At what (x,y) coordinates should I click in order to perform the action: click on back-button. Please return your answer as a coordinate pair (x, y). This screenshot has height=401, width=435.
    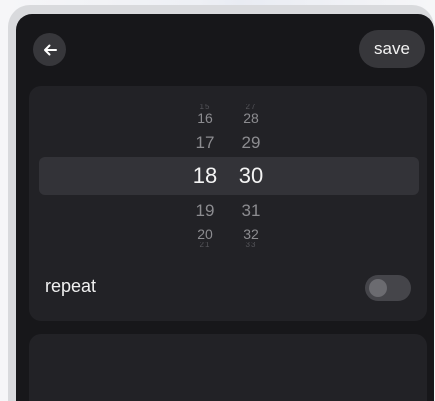
    Looking at the image, I should click on (49, 49).